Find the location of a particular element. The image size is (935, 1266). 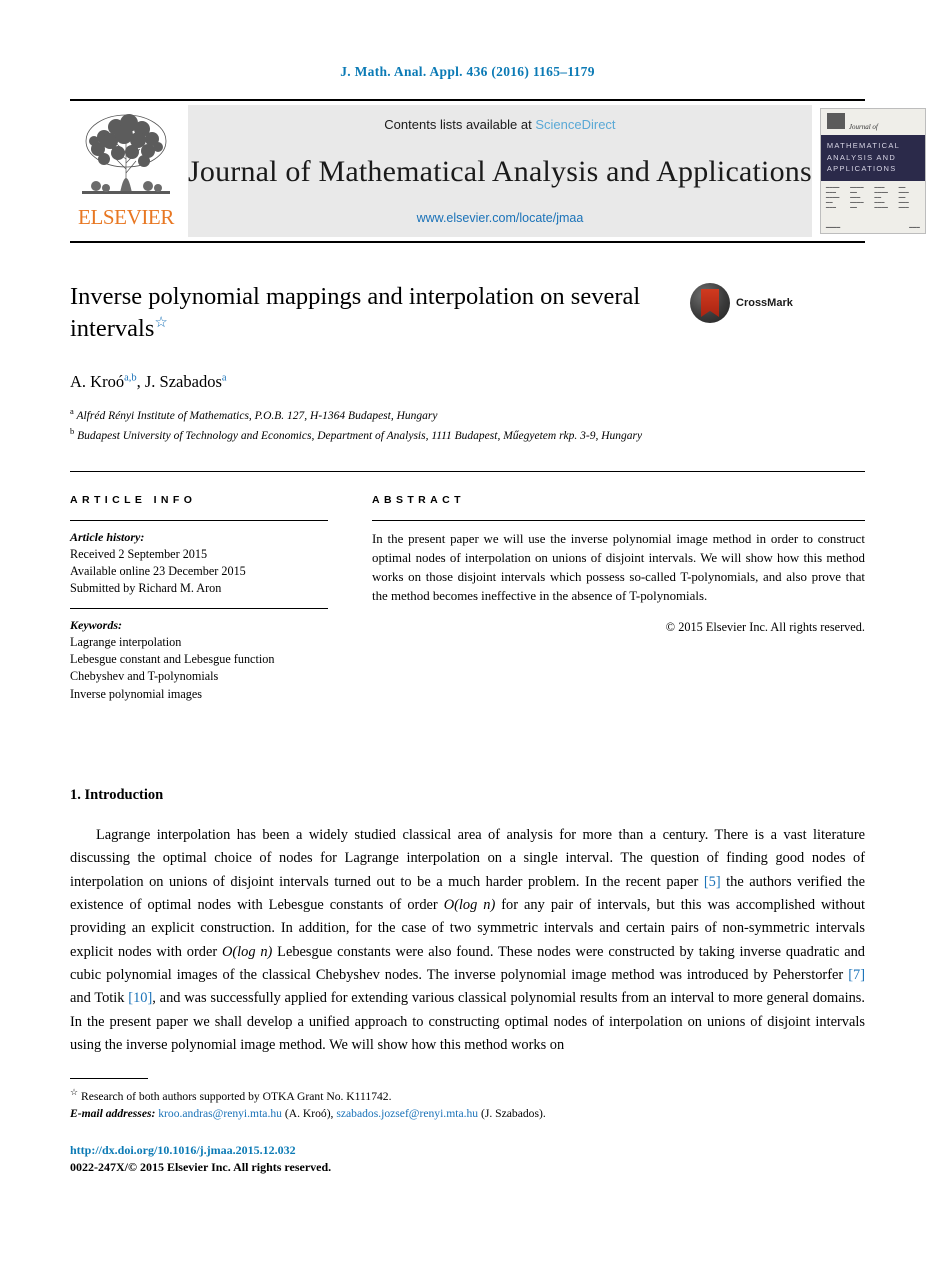

math-expression-1: O(log n) is located at coordinates (469, 905).